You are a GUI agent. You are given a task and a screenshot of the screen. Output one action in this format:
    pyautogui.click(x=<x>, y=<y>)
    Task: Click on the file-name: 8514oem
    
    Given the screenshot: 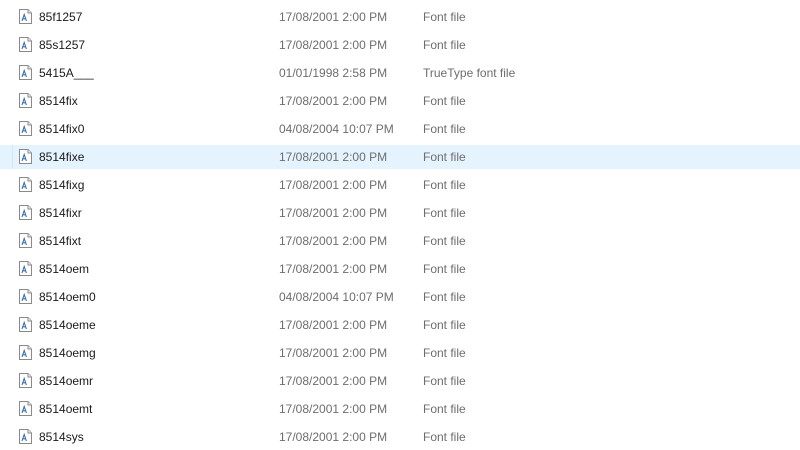 What is the action you would take?
    pyautogui.click(x=64, y=269)
    